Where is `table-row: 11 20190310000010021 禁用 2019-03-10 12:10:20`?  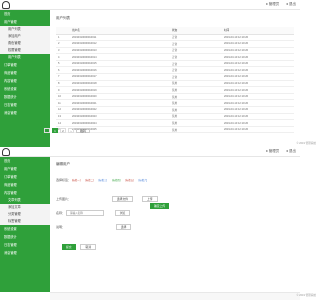
table-row: 11 20190310000010021 禁用 2019-03-10 12:10:20 is located at coordinates (175, 103).